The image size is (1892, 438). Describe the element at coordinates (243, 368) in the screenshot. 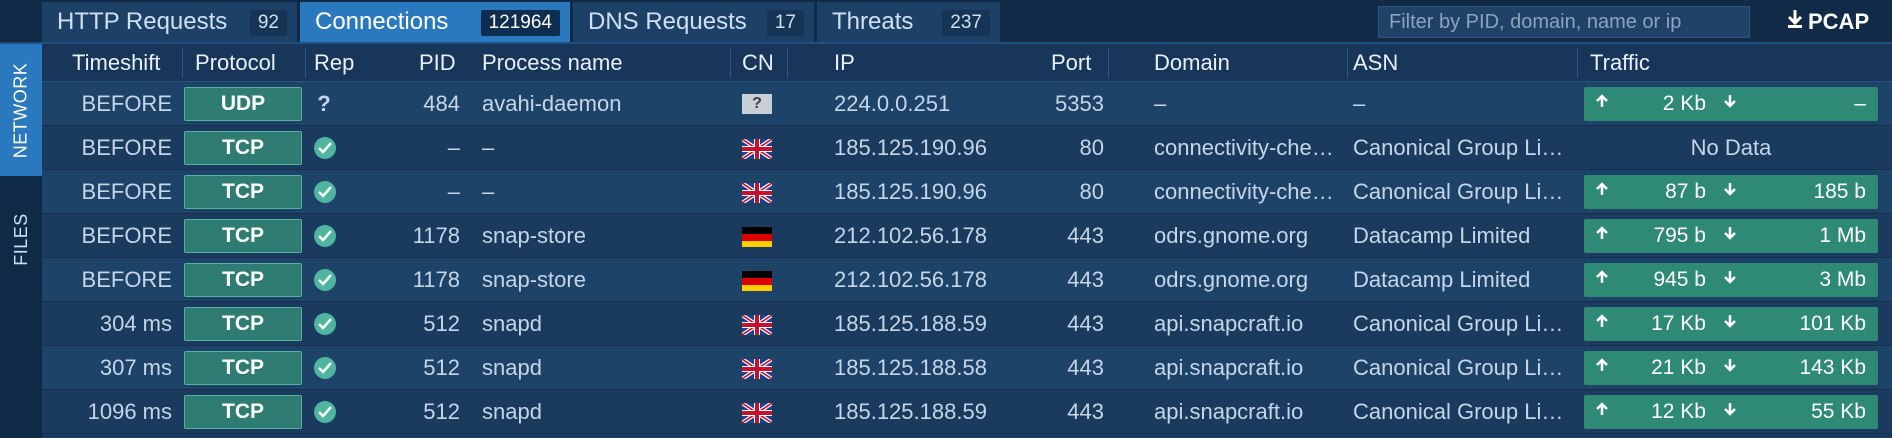

I see `protocol-badge: TCP` at that location.